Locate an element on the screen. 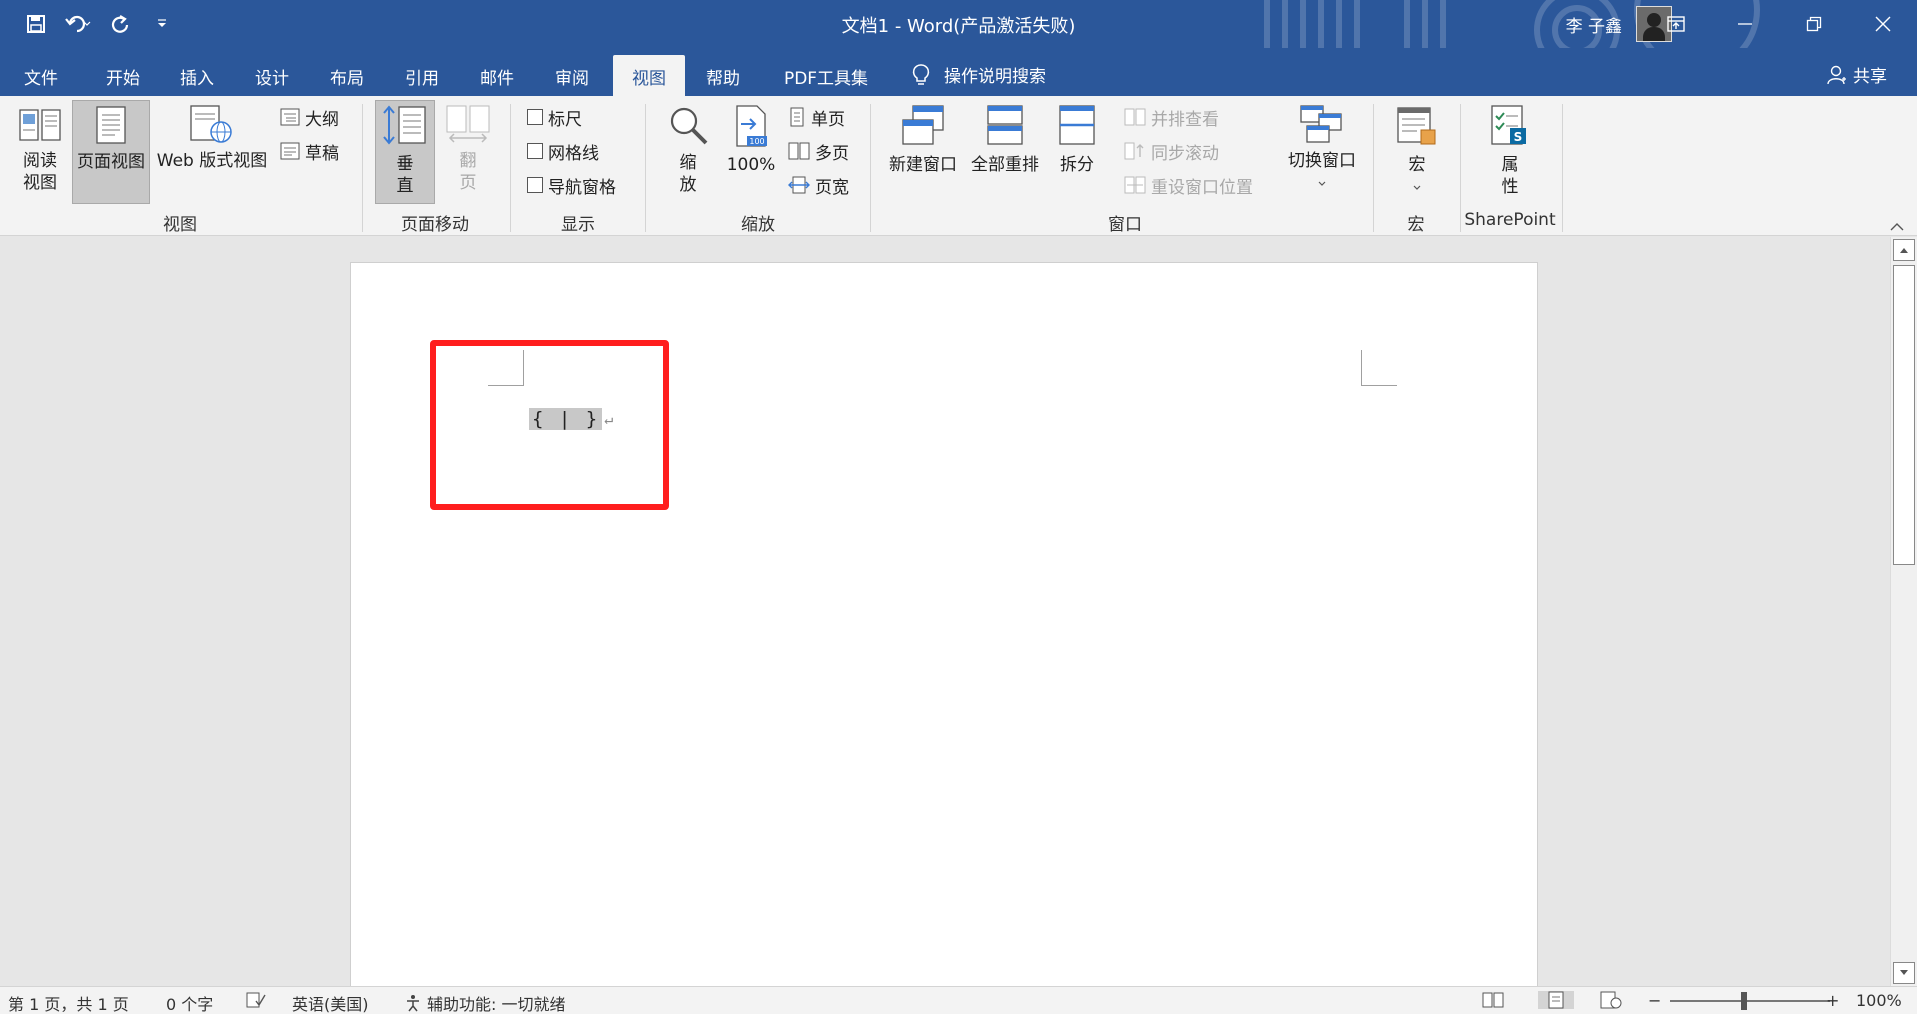  page-width-button: 页宽 is located at coordinates (818, 185).